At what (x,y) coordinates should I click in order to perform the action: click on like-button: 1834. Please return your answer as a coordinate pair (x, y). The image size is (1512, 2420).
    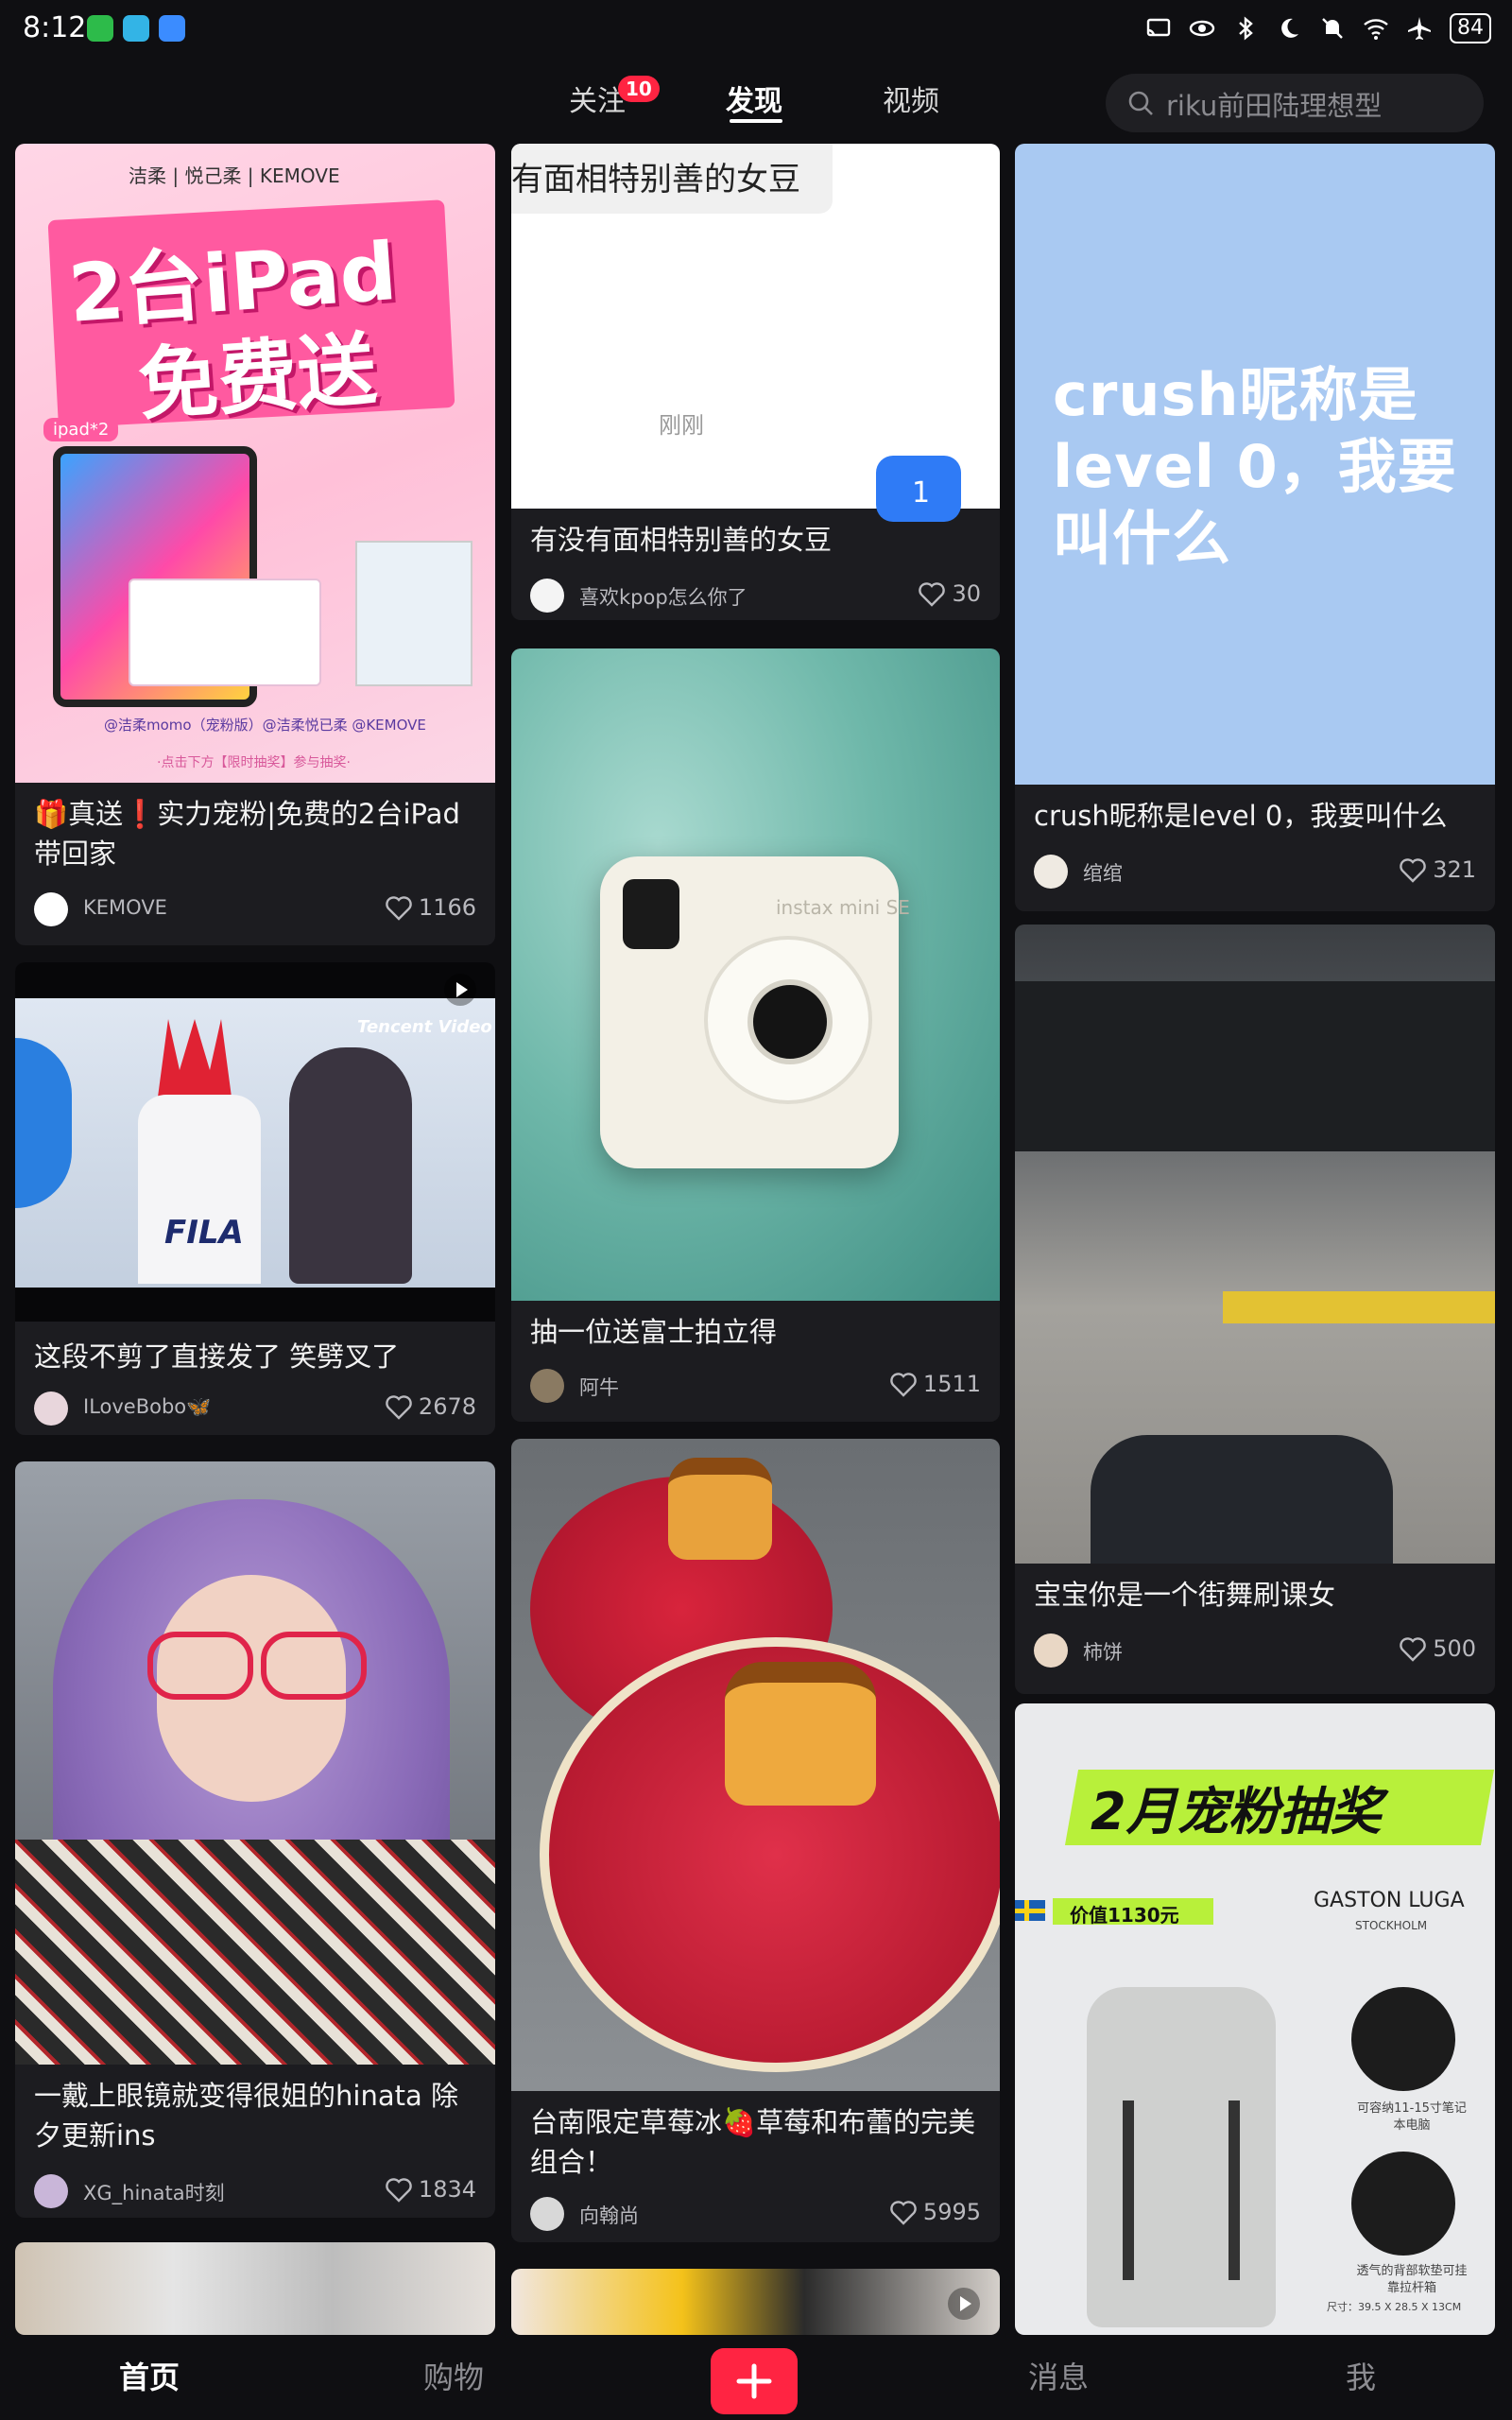
    Looking at the image, I should click on (430, 2189).